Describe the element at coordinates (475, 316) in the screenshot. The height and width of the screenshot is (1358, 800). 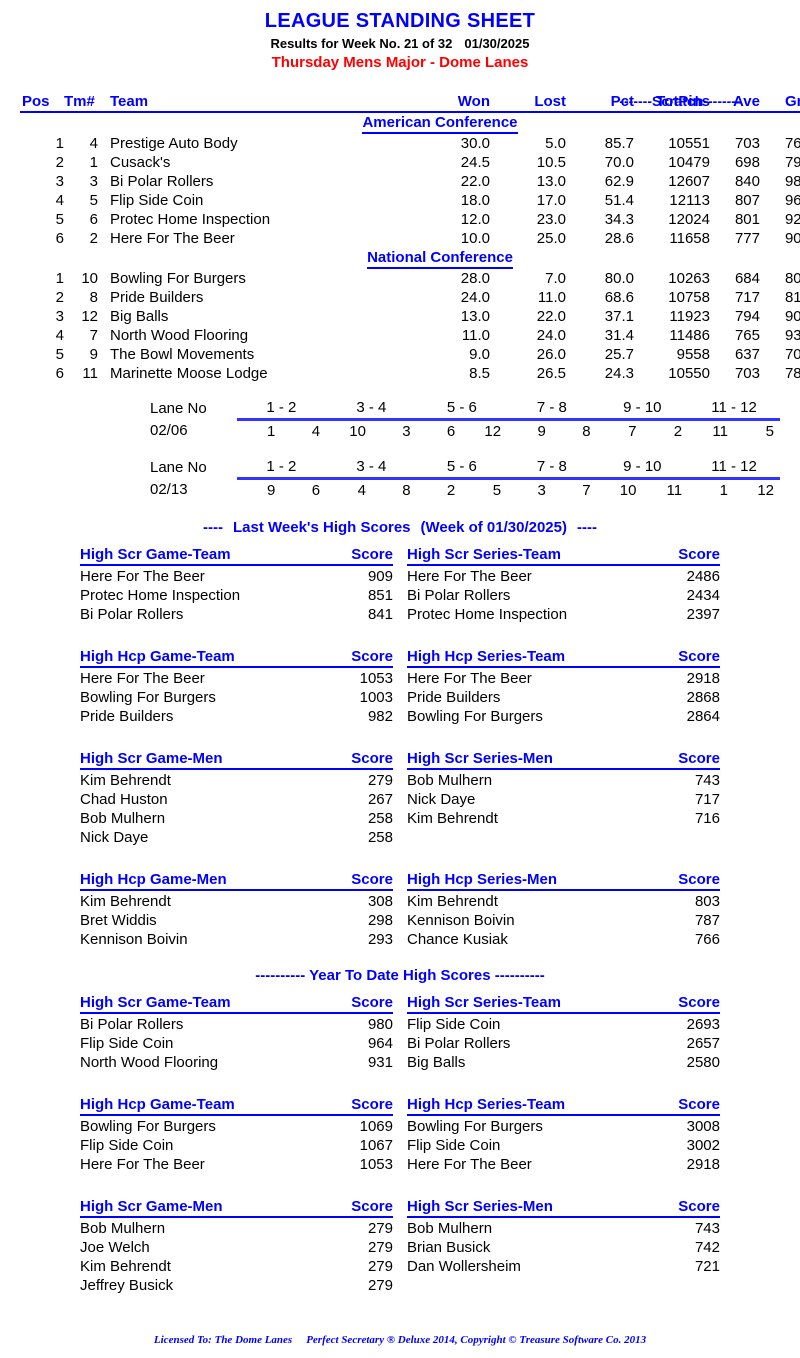
I see `standings-cell-won: 13.0` at that location.